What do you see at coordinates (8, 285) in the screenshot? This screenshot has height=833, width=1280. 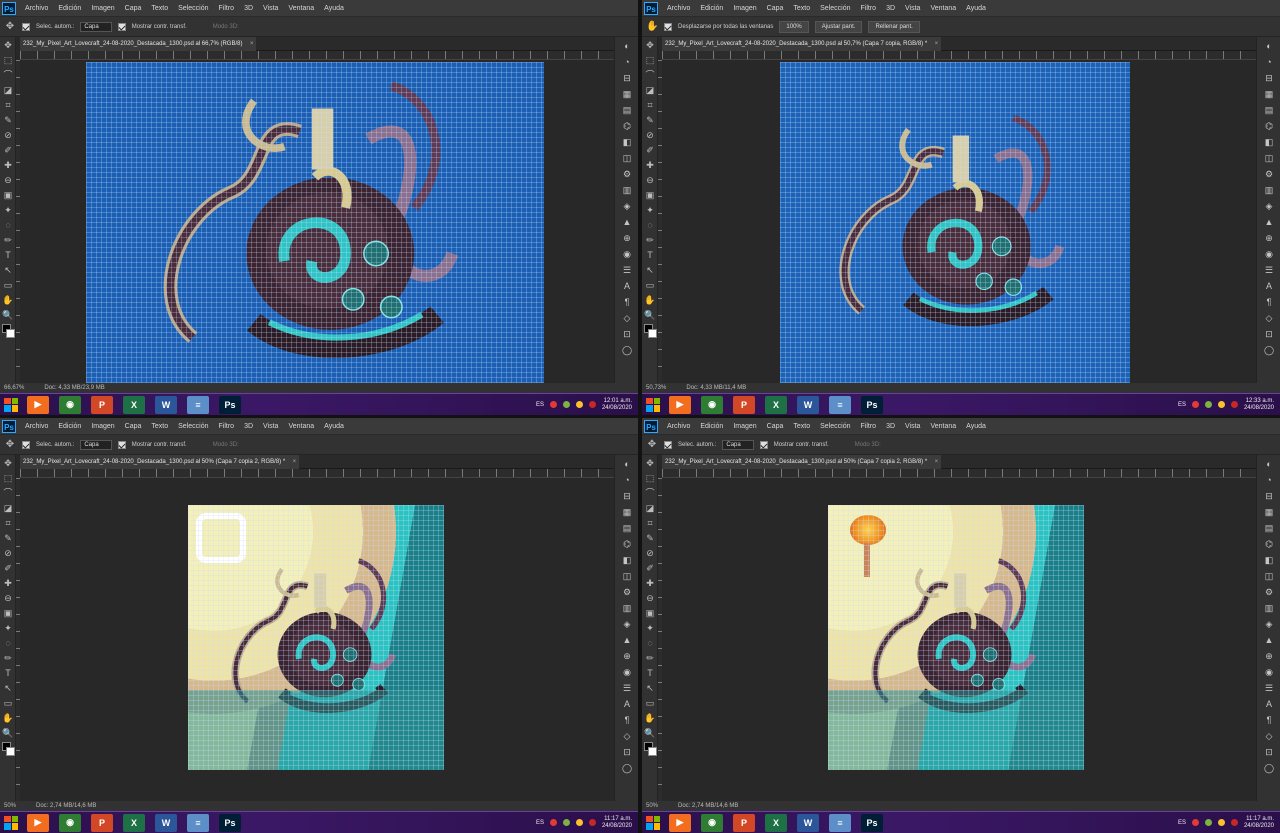 I see `tool-icon: ▭` at bounding box center [8, 285].